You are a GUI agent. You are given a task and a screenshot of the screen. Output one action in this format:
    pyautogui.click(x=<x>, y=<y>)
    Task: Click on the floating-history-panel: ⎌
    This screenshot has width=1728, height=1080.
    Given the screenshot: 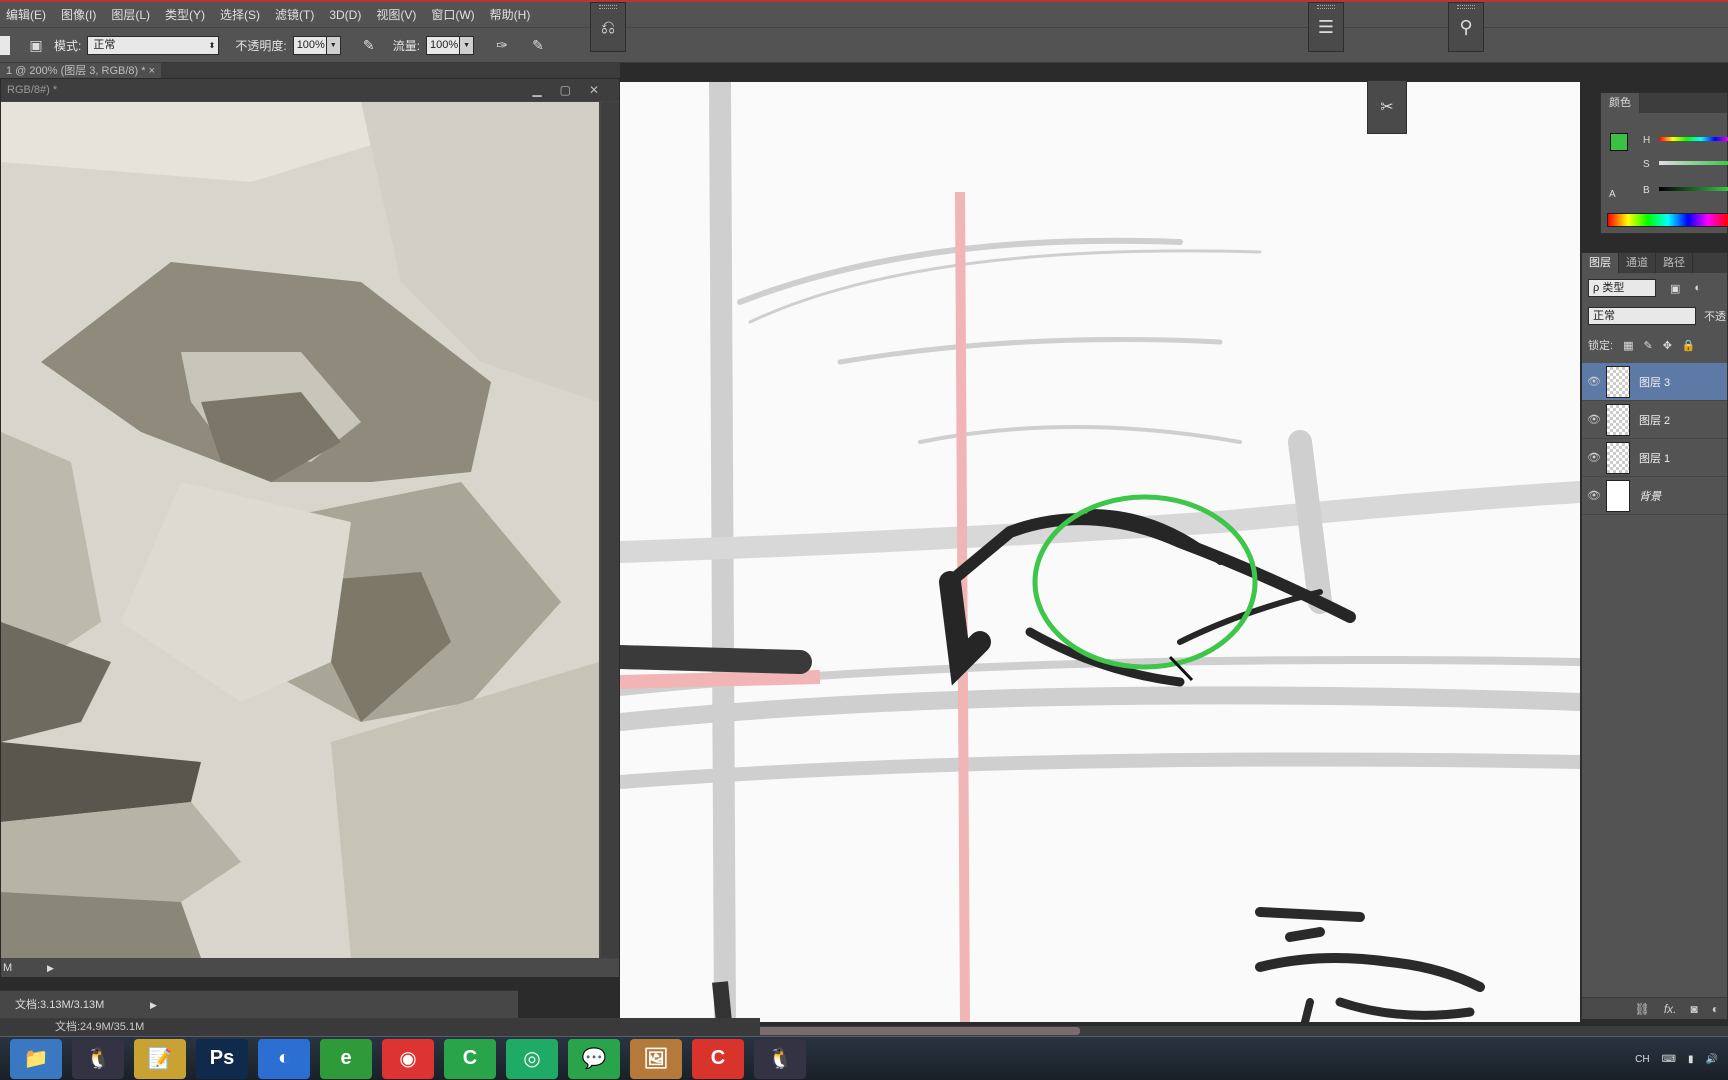 What is the action you would take?
    pyautogui.click(x=608, y=27)
    